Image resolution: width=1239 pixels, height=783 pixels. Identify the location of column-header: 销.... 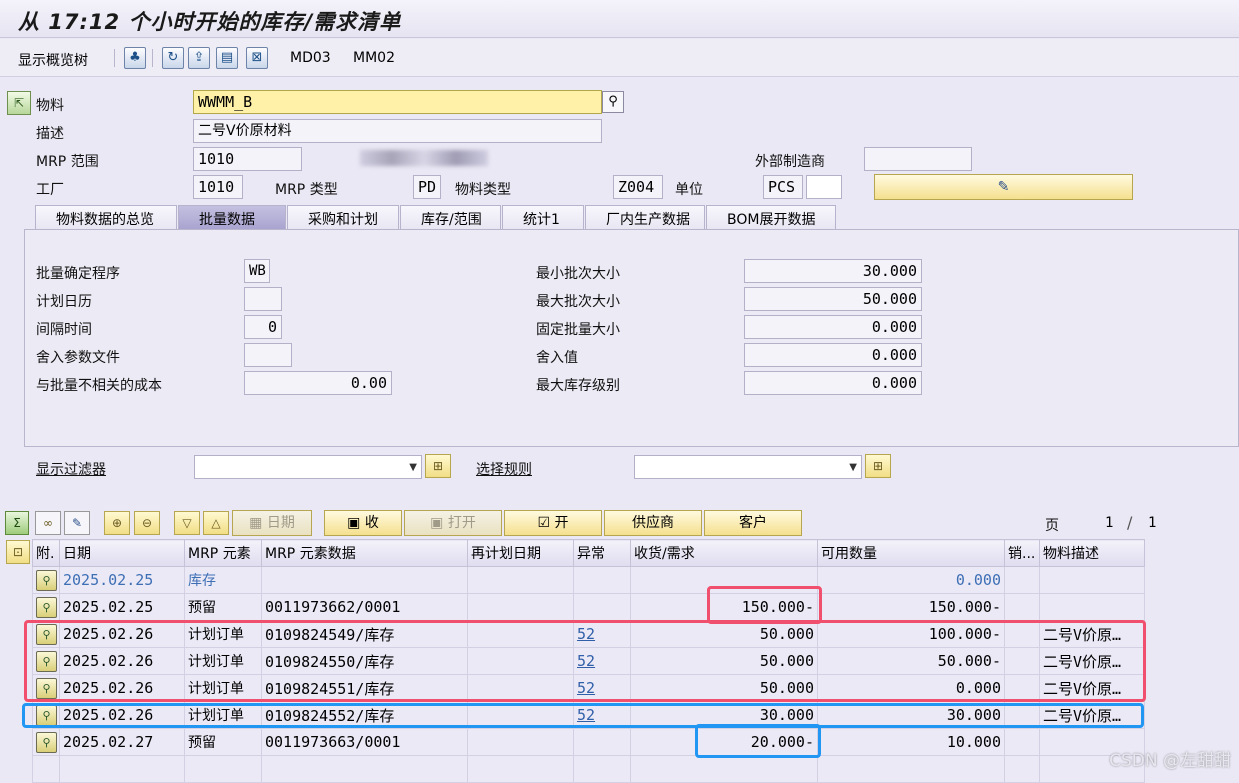
(1022, 553).